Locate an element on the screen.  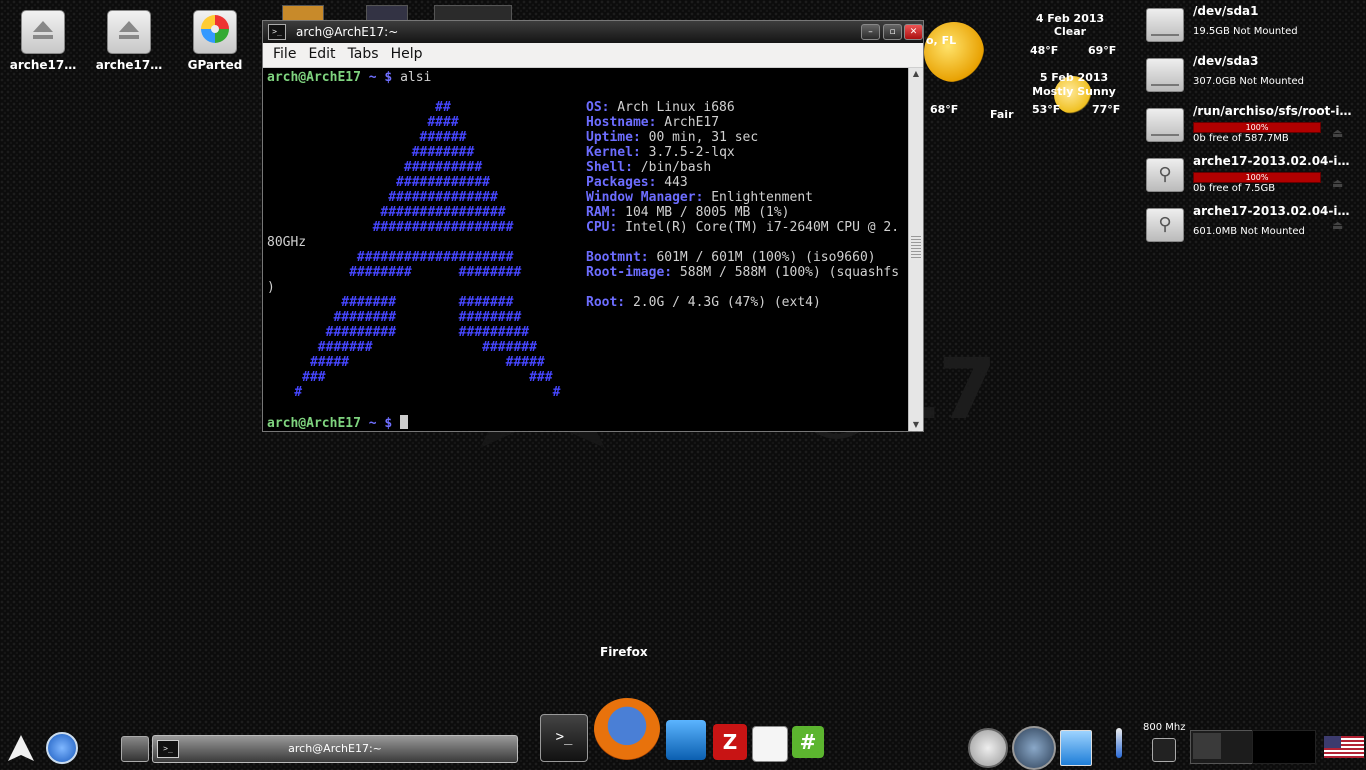
thermometer-icon is located at coordinates (1119, 743).